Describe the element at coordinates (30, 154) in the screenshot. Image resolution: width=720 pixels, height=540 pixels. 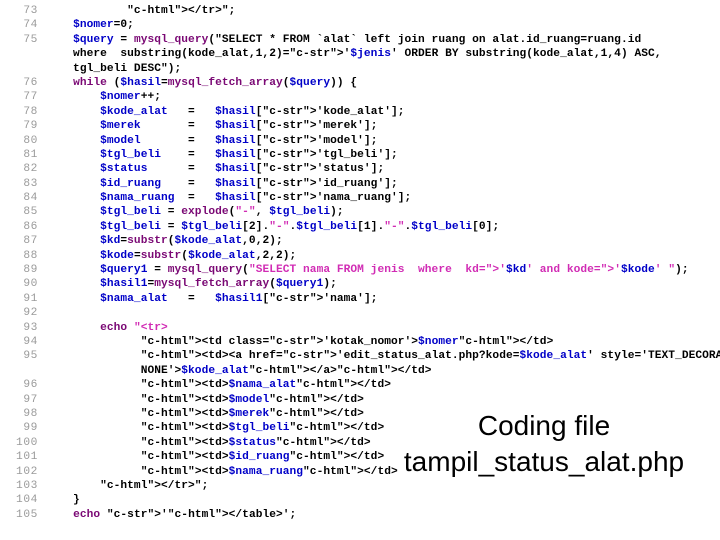
I see `line-number: 81` at that location.